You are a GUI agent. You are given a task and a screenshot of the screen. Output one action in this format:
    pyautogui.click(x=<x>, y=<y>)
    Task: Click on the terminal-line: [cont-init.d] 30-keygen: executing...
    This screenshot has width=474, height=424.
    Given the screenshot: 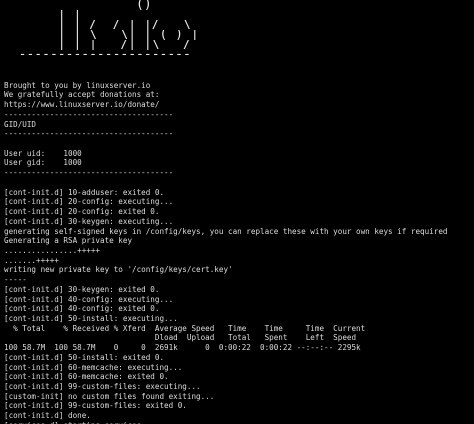 What is the action you would take?
    pyautogui.click(x=89, y=221)
    